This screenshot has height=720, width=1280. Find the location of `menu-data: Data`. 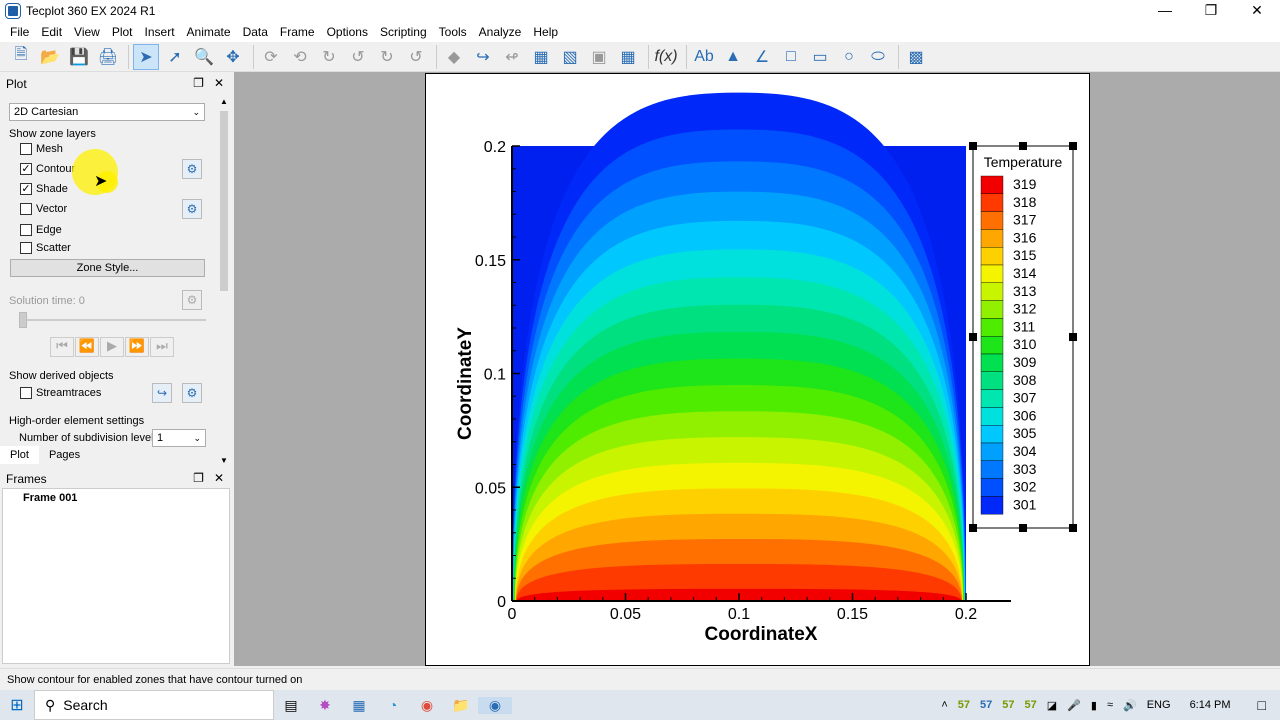

menu-data: Data is located at coordinates (255, 32).